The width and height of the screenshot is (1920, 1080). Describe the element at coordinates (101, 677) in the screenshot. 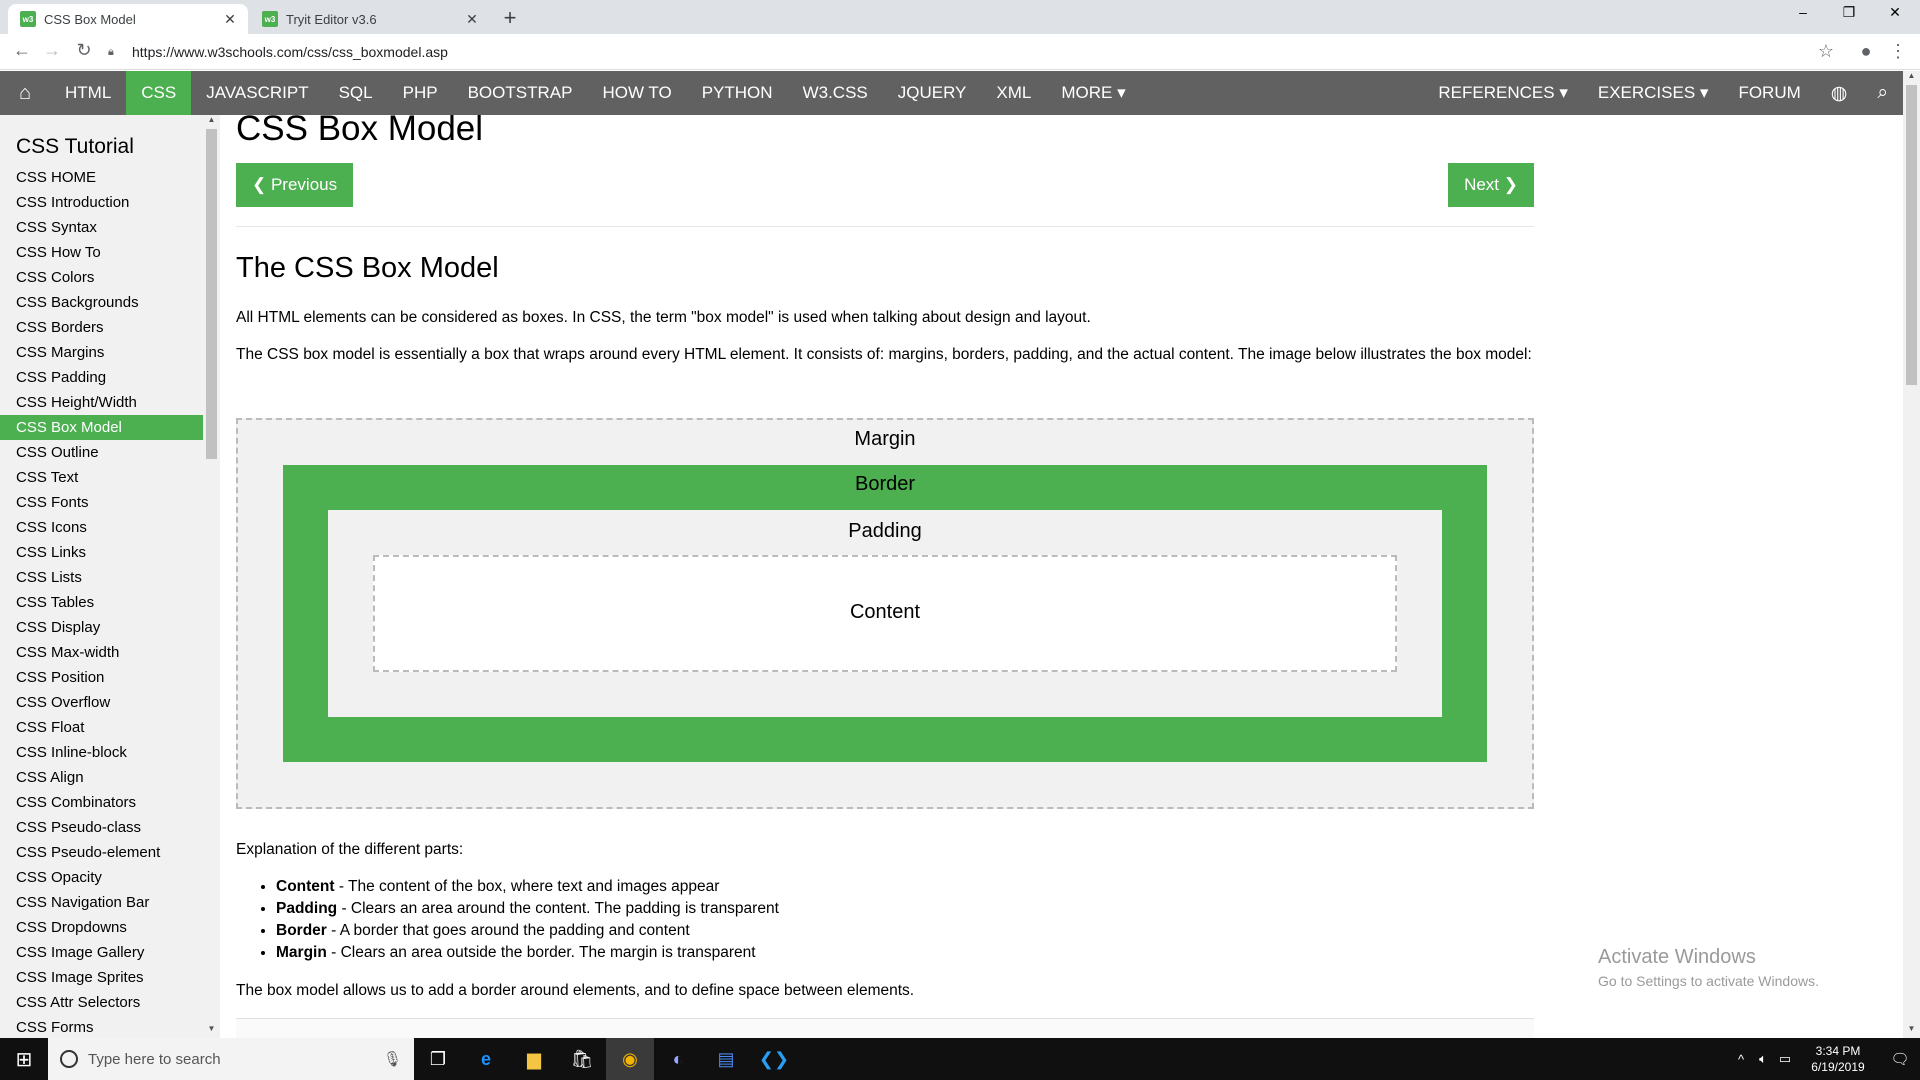

I see `sidebar-item: CSS Position` at that location.